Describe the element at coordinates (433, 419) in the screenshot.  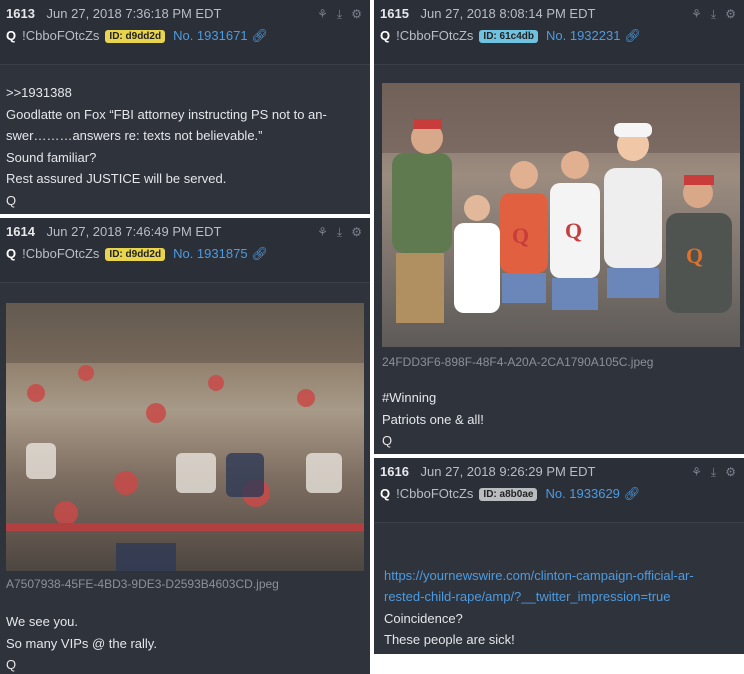
I see `post-text: #Winning Patriots one & all! Q` at that location.